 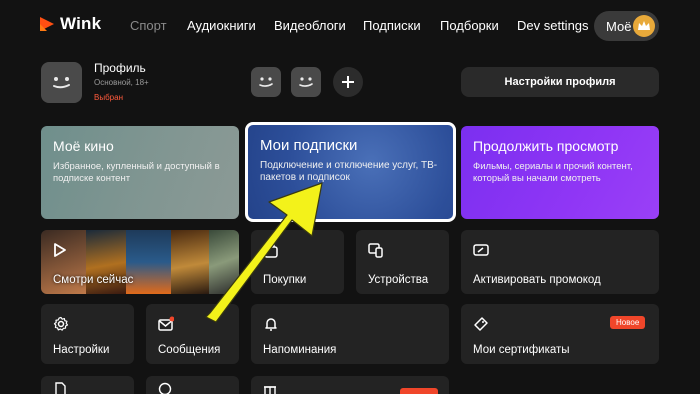 I want to click on devices-icon, so click(x=375, y=250).